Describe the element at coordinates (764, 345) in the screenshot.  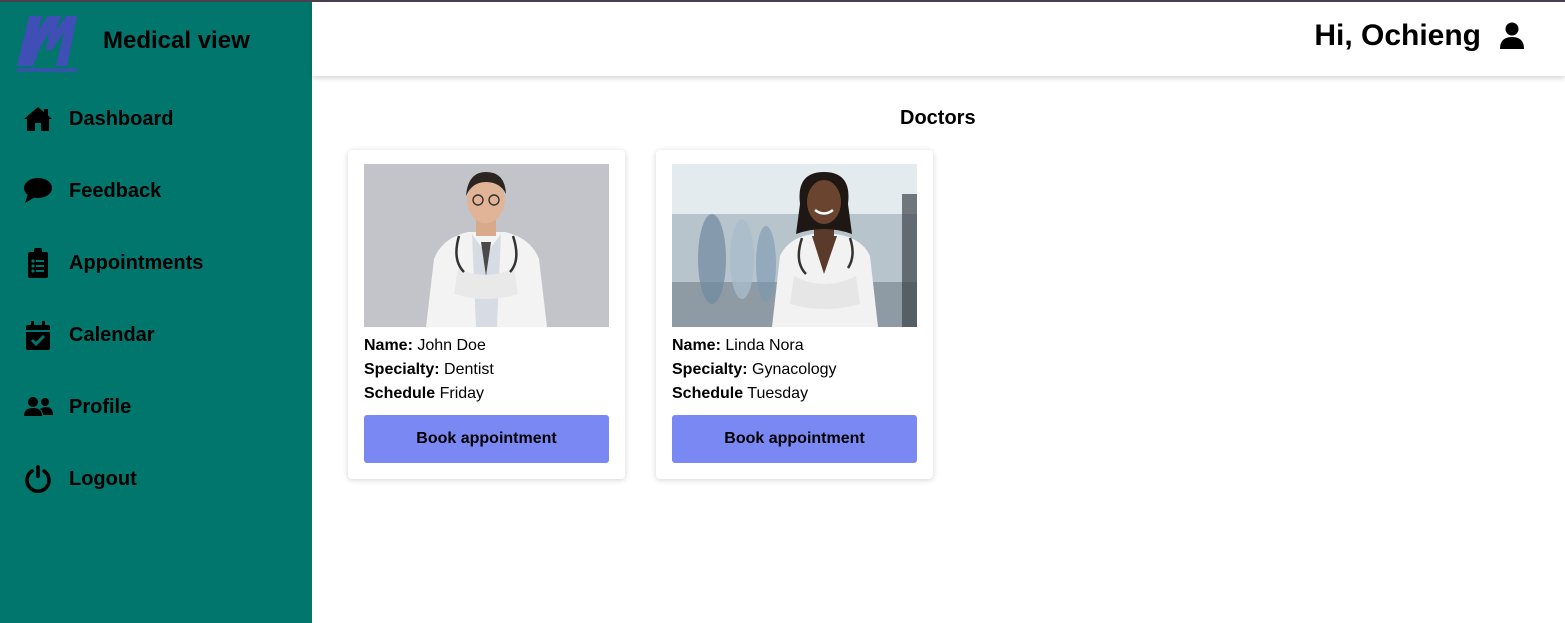
I see `doctor-name: Linda Nora` at that location.